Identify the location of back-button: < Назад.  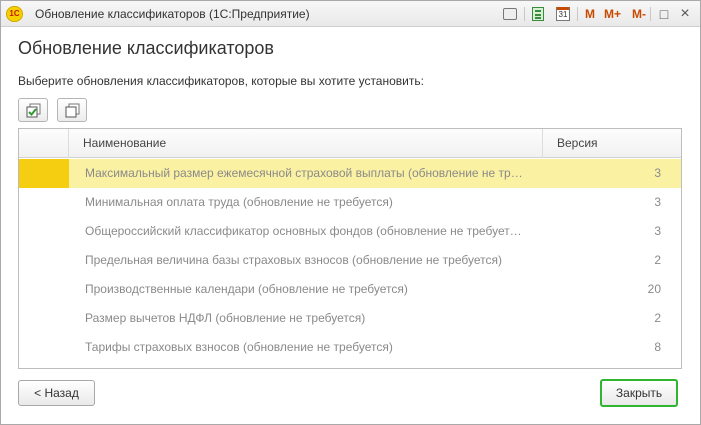
(56, 393).